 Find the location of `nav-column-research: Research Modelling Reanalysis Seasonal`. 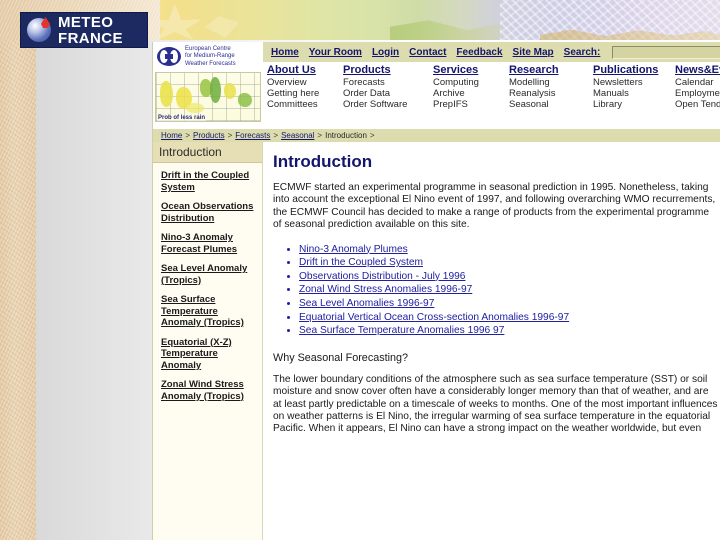

nav-column-research: Research Modelling Reanalysis Seasonal is located at coordinates (550, 96).